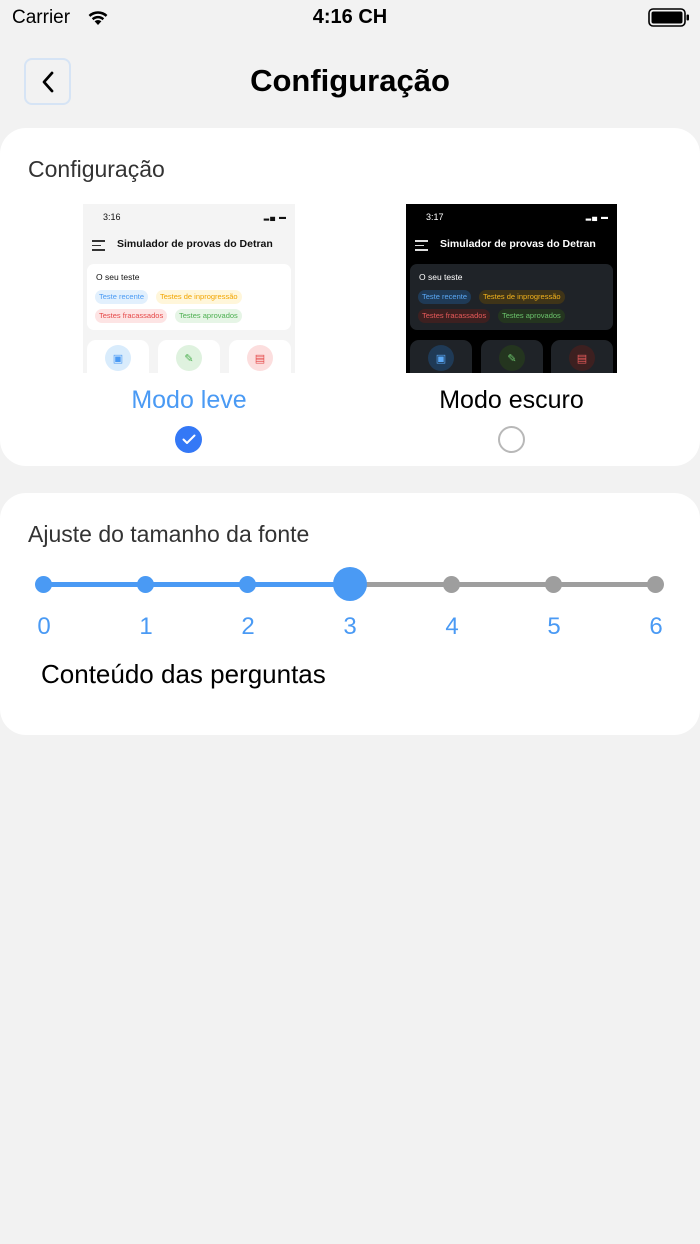 The image size is (700, 1244). What do you see at coordinates (96, 169) in the screenshot?
I see `theme-section-heading: Configuração` at bounding box center [96, 169].